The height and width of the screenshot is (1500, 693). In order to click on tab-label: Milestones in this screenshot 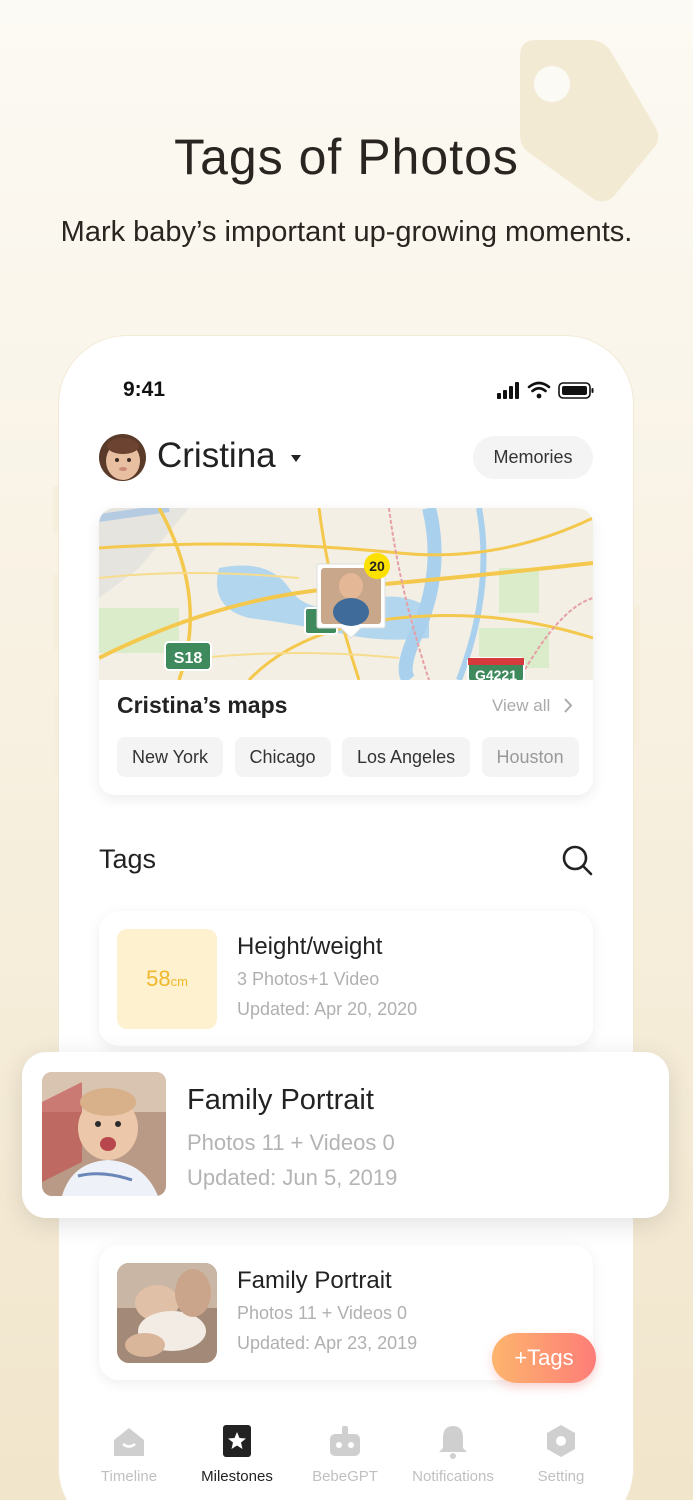, I will do `click(237, 1476)`.